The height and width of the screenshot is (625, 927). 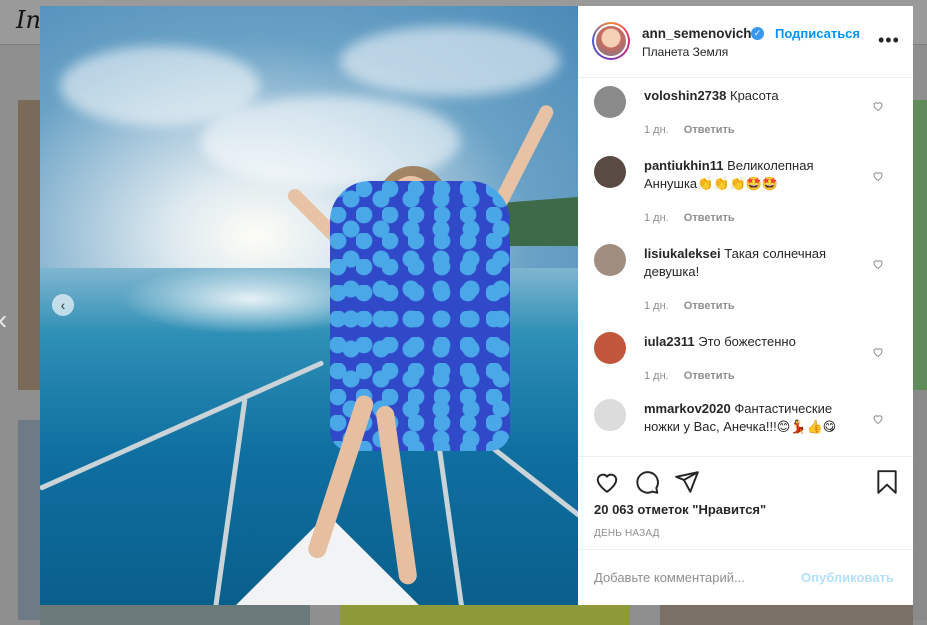 I want to click on commenter-username: voloshin2738, so click(x=685, y=95).